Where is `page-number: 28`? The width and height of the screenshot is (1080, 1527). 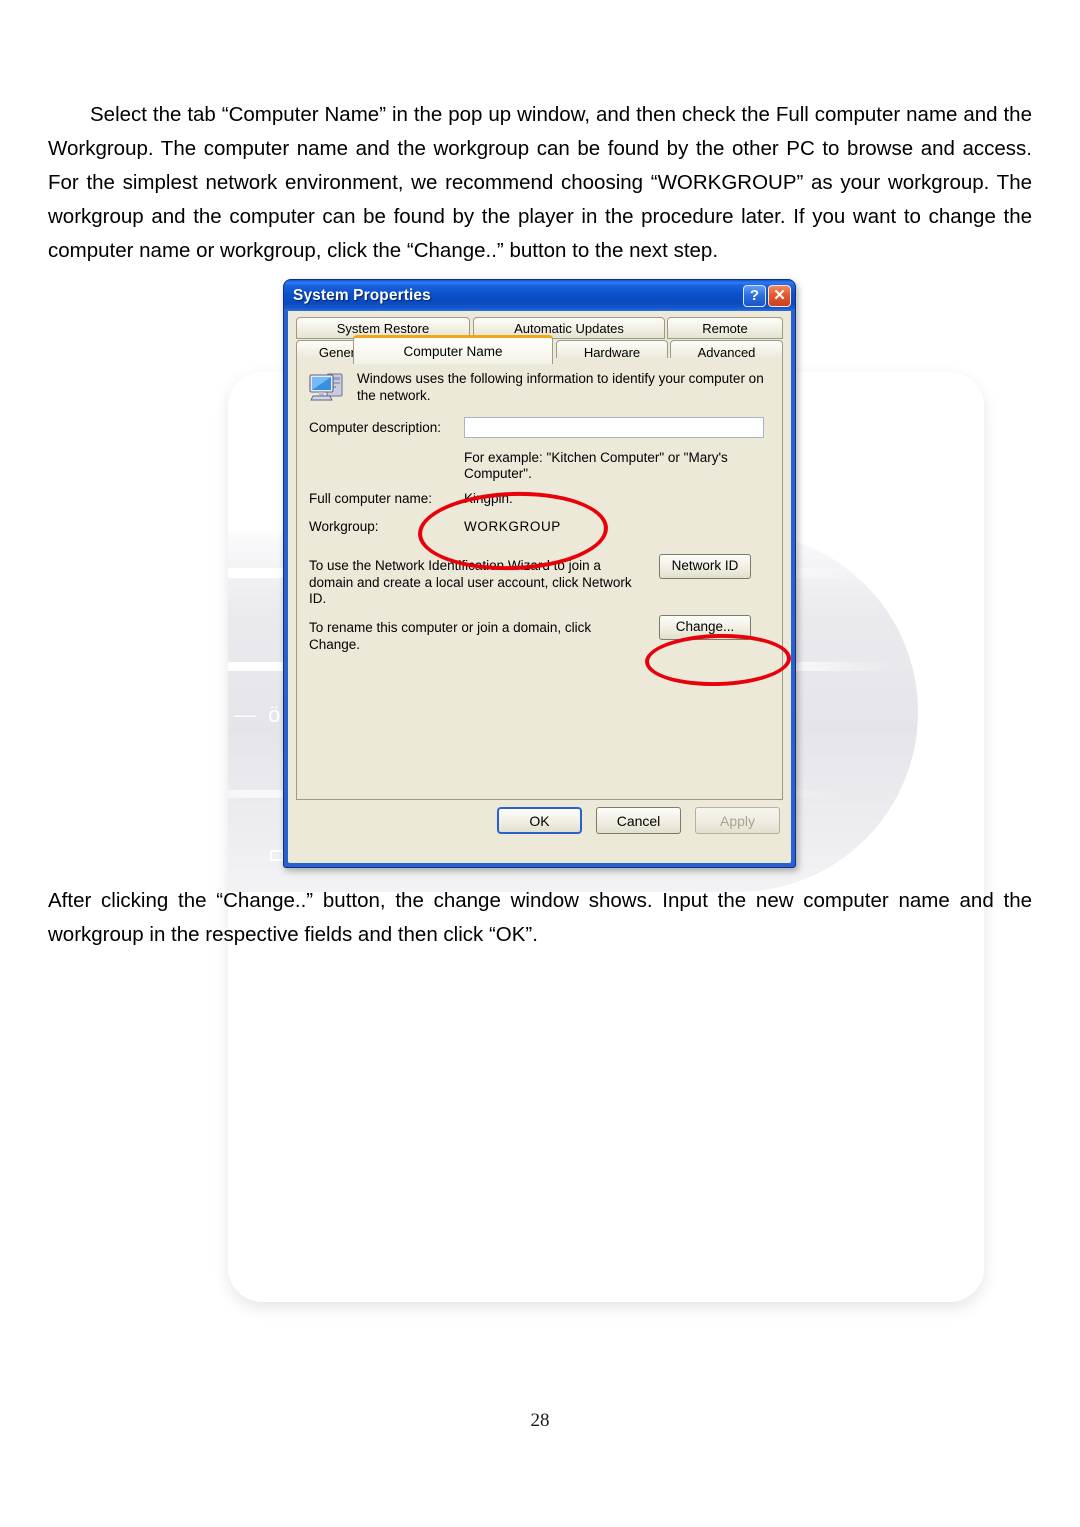
page-number: 28 is located at coordinates (540, 1420).